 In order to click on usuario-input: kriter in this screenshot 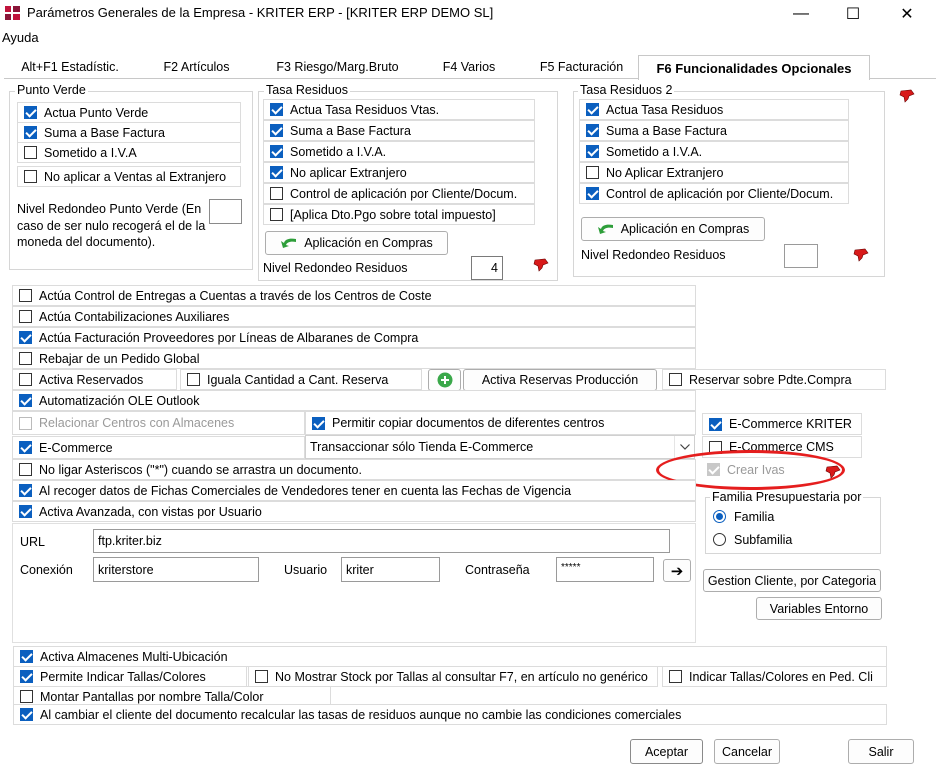, I will do `click(390, 569)`.